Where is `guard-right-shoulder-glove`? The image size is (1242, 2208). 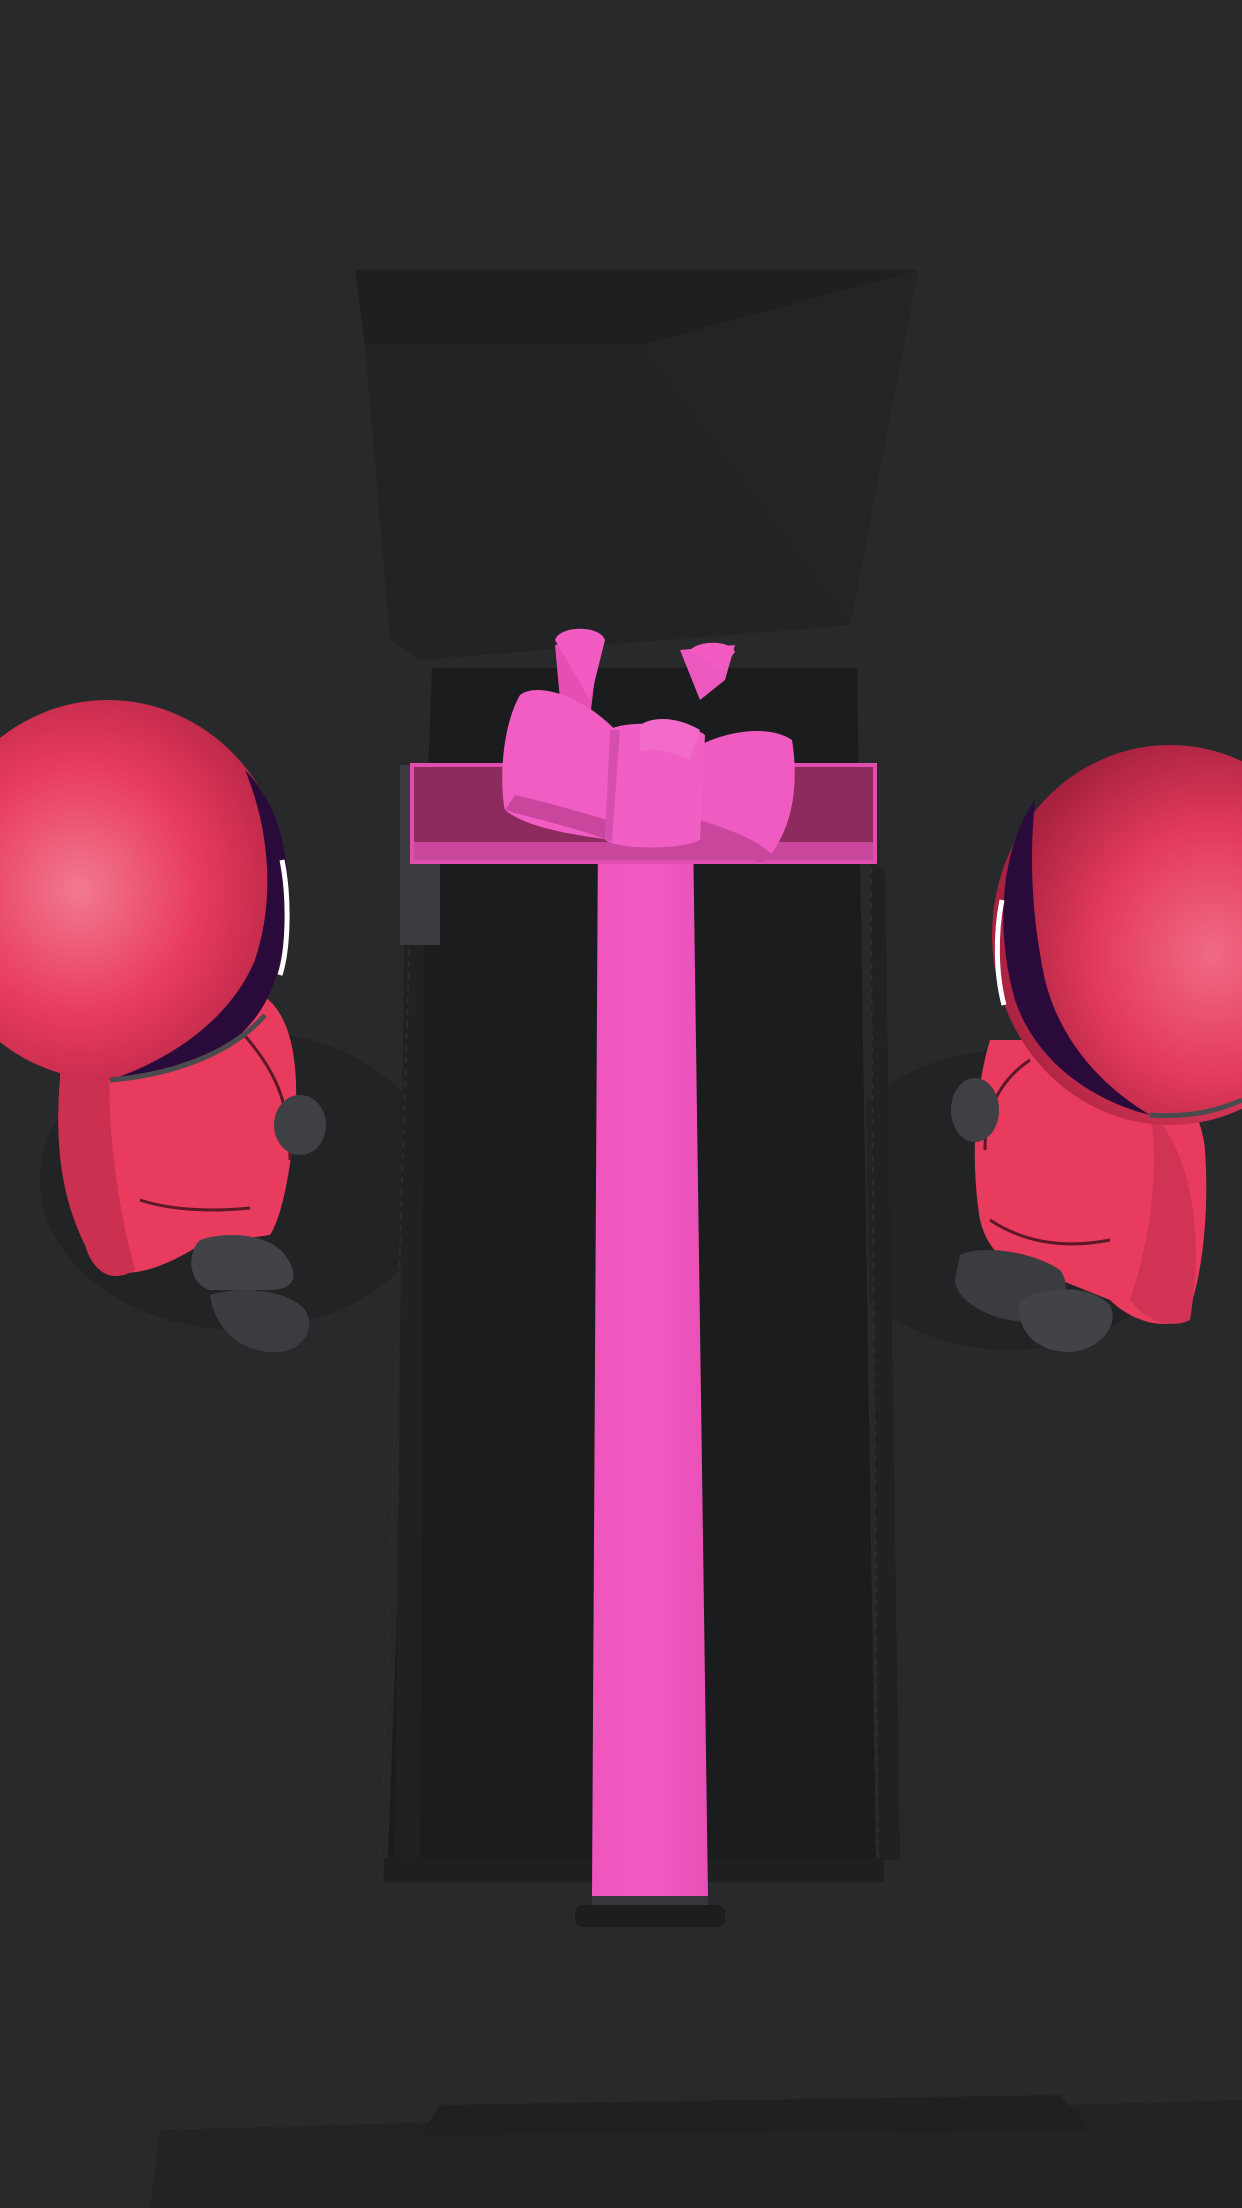
guard-right-shoulder-glove is located at coordinates (975, 1110).